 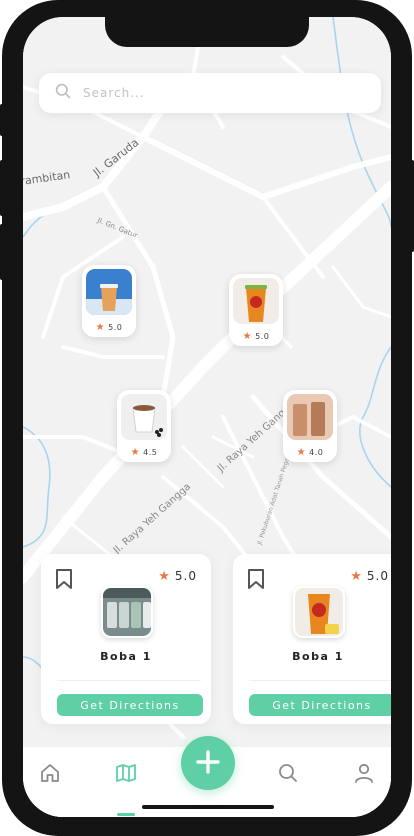 I want to click on power-button, so click(x=411, y=206).